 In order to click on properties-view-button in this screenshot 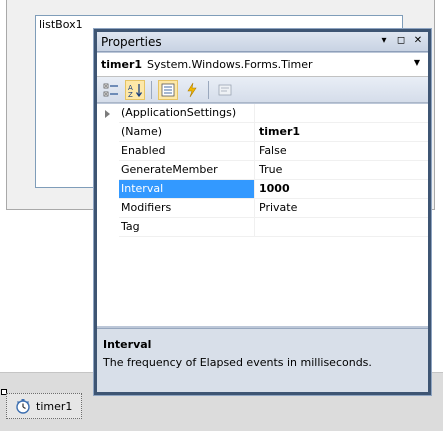, I will do `click(168, 89)`.